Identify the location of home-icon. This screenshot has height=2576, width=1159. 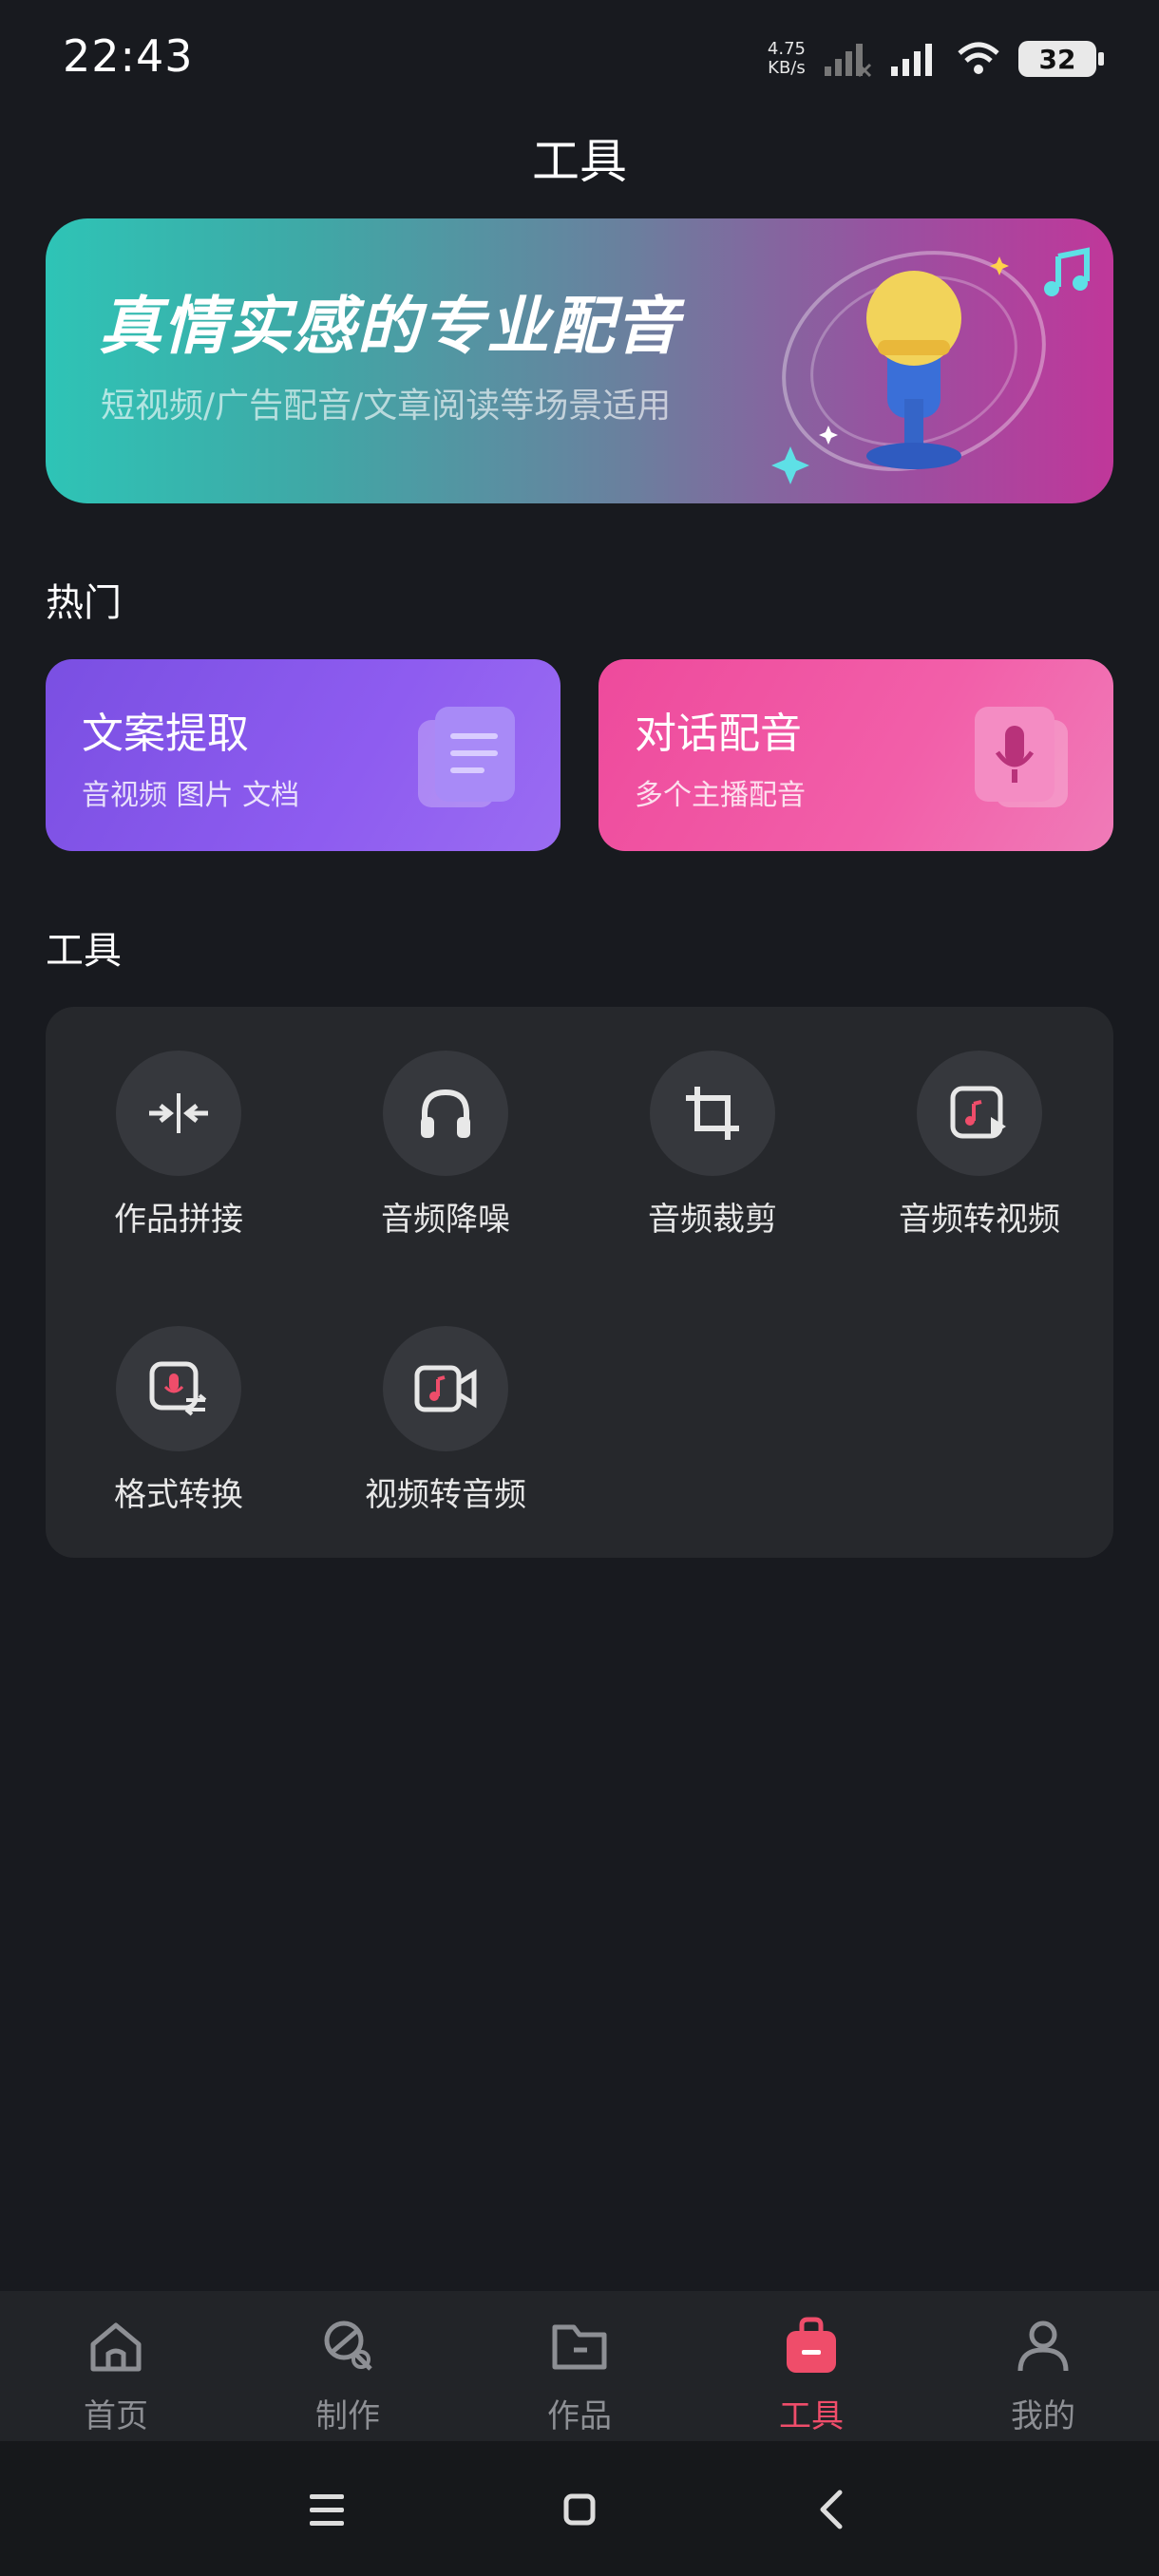
(116, 2347).